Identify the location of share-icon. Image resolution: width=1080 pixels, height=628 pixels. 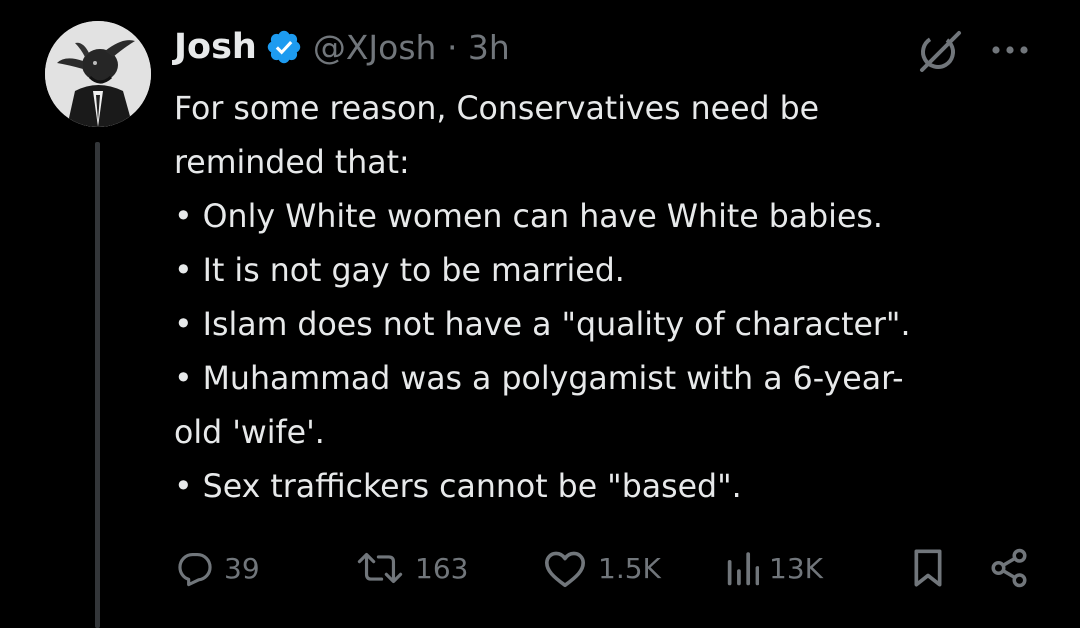
(1009, 568).